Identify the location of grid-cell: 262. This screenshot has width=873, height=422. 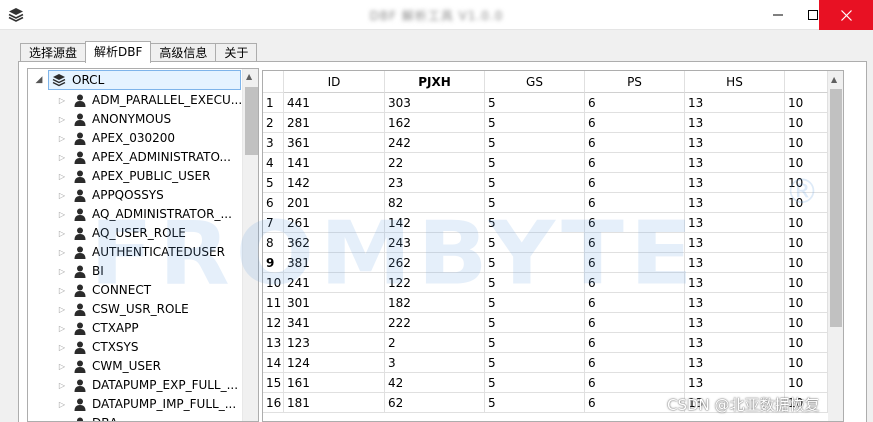
(435, 263).